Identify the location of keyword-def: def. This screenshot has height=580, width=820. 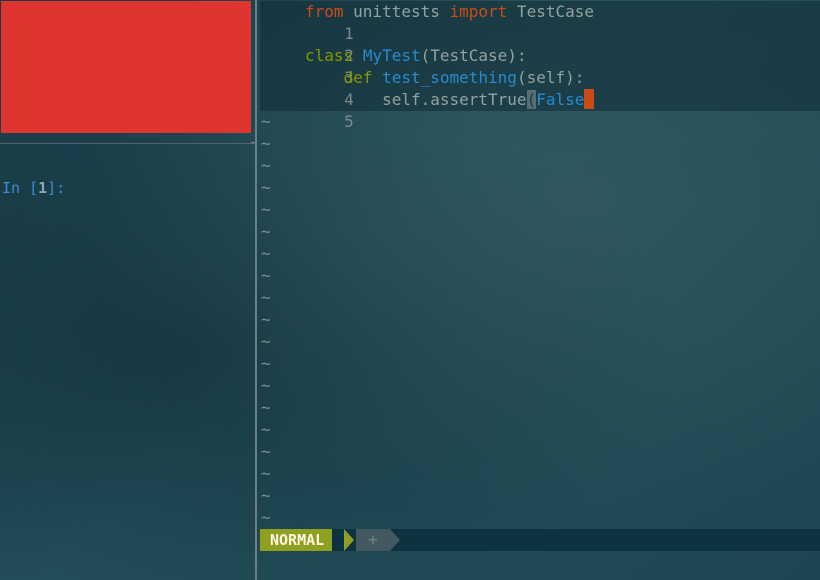
(358, 77).